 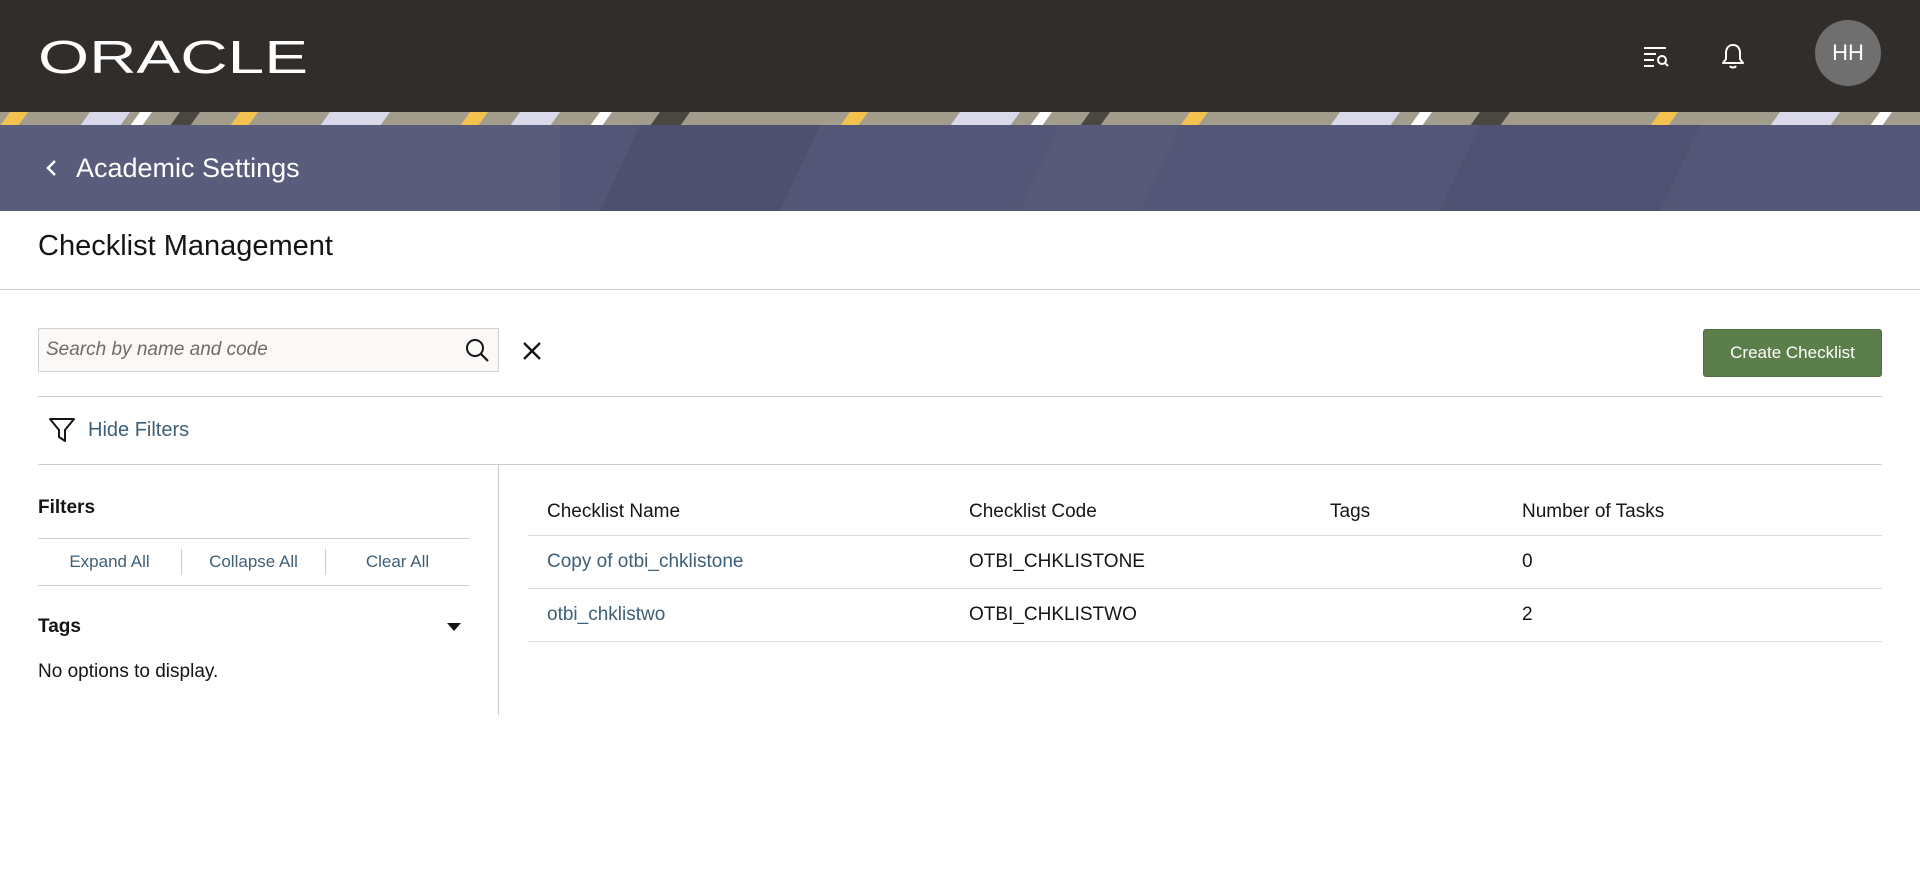 I want to click on search-field, so click(x=268, y=350).